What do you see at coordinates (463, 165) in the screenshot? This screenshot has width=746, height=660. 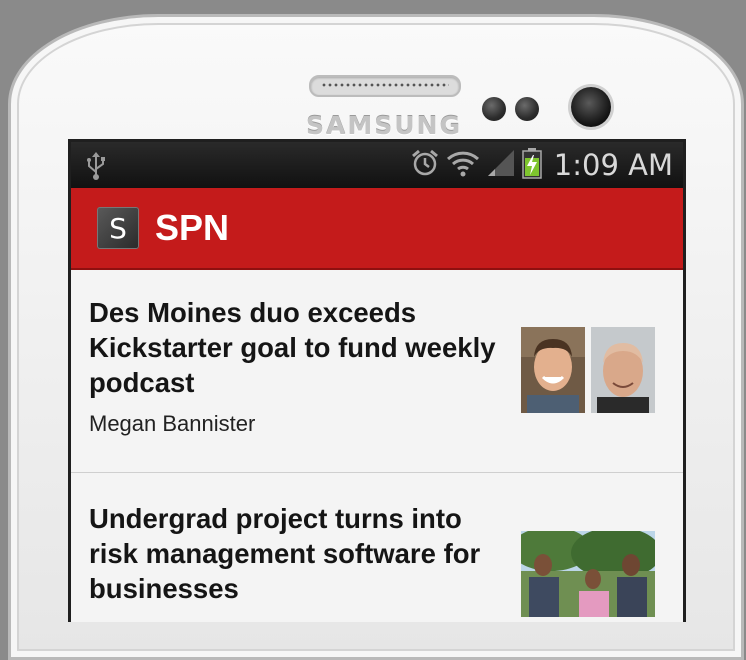 I see `wifi-icon` at bounding box center [463, 165].